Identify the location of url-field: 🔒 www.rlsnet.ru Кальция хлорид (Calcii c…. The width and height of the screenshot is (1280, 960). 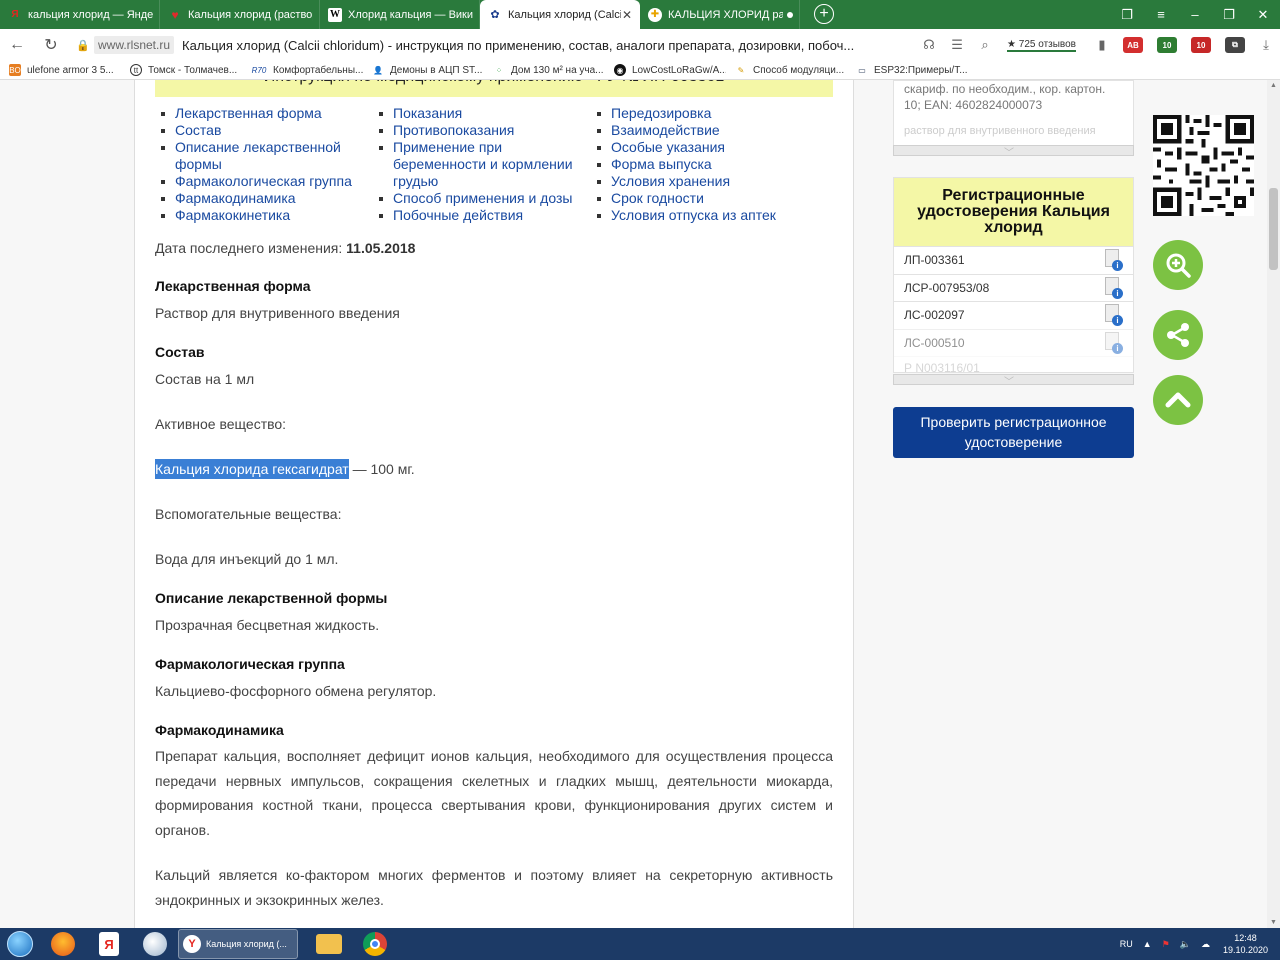
(471, 45).